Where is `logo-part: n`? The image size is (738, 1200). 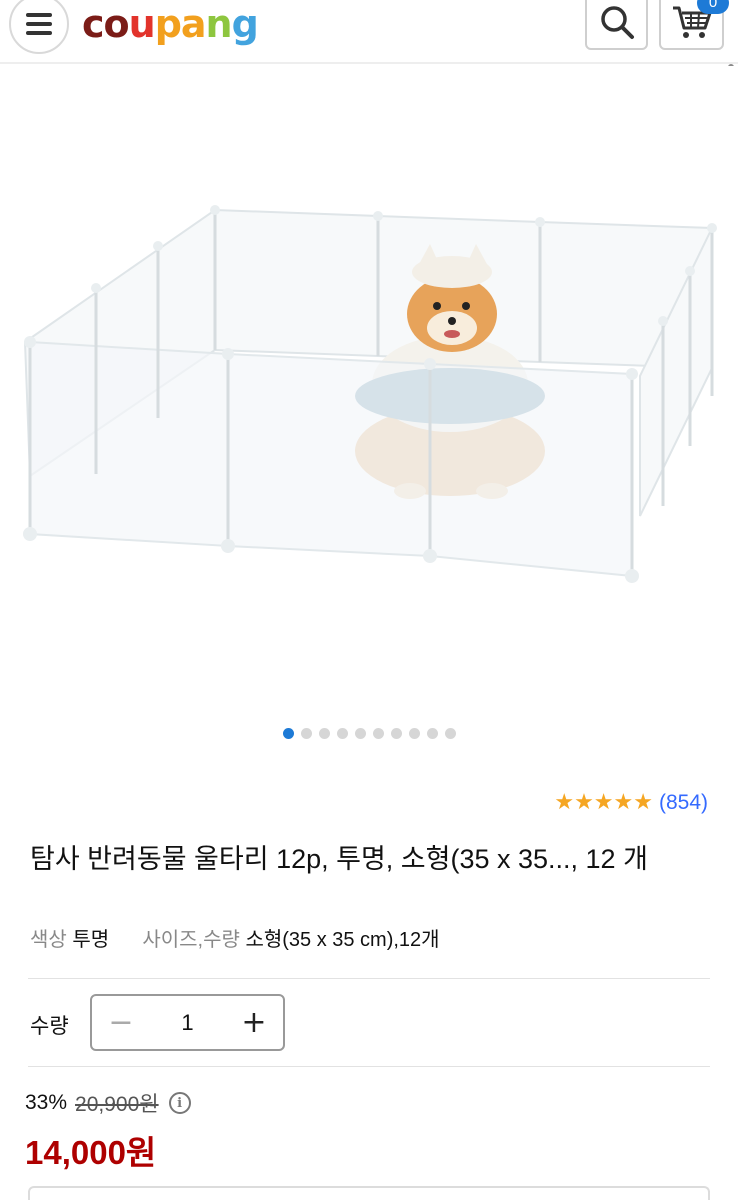 logo-part: n is located at coordinates (219, 24).